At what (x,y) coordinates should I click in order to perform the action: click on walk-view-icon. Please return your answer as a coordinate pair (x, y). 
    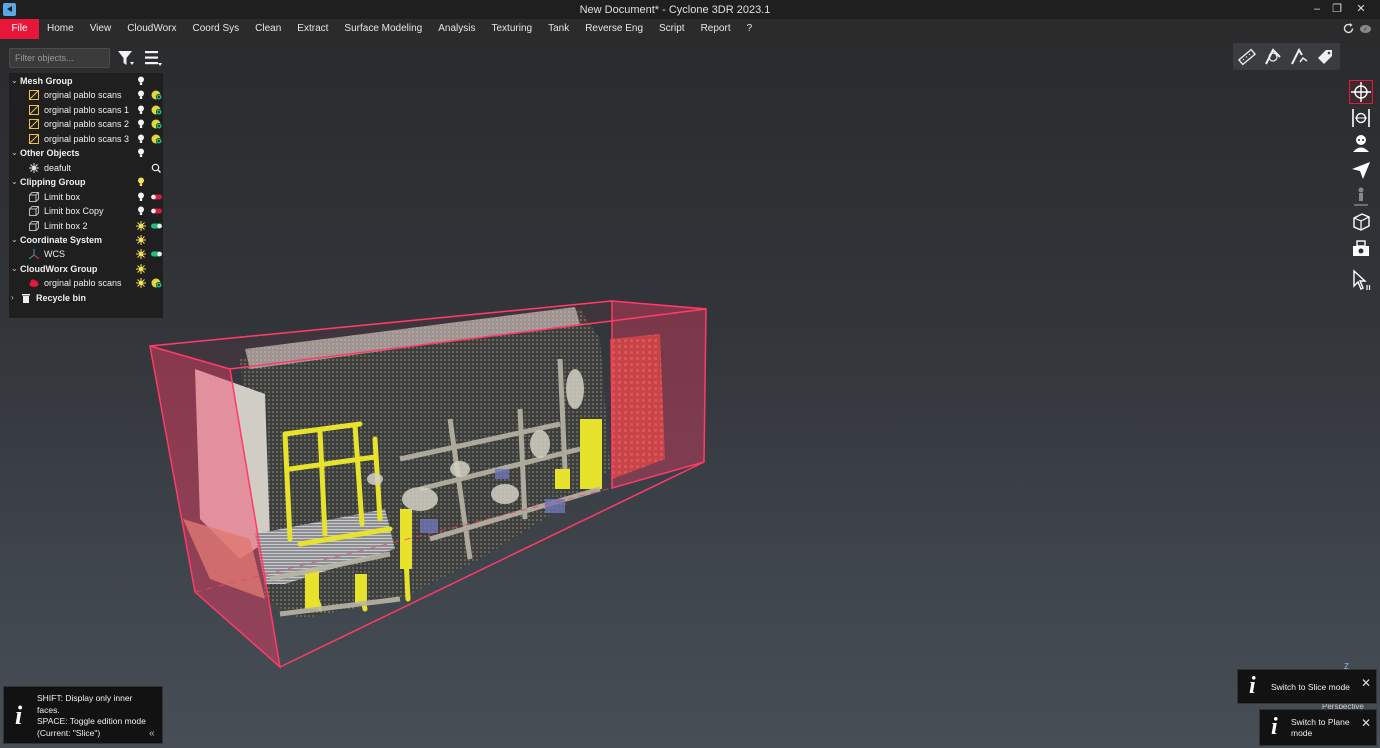
    Looking at the image, I should click on (1361, 144).